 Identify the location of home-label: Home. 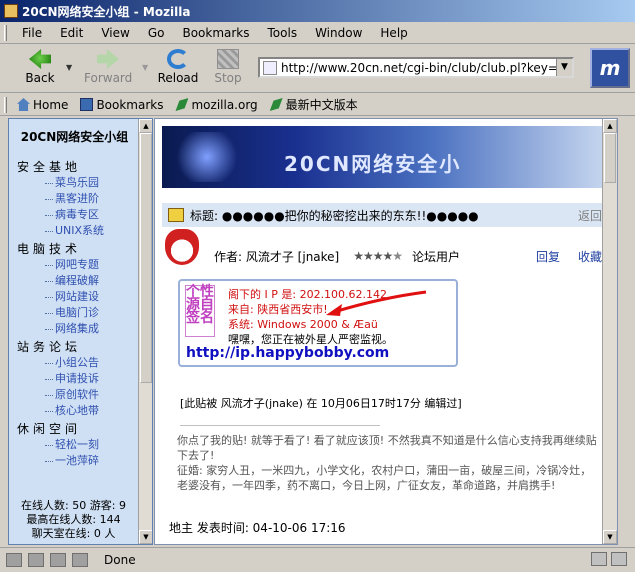
(51, 104).